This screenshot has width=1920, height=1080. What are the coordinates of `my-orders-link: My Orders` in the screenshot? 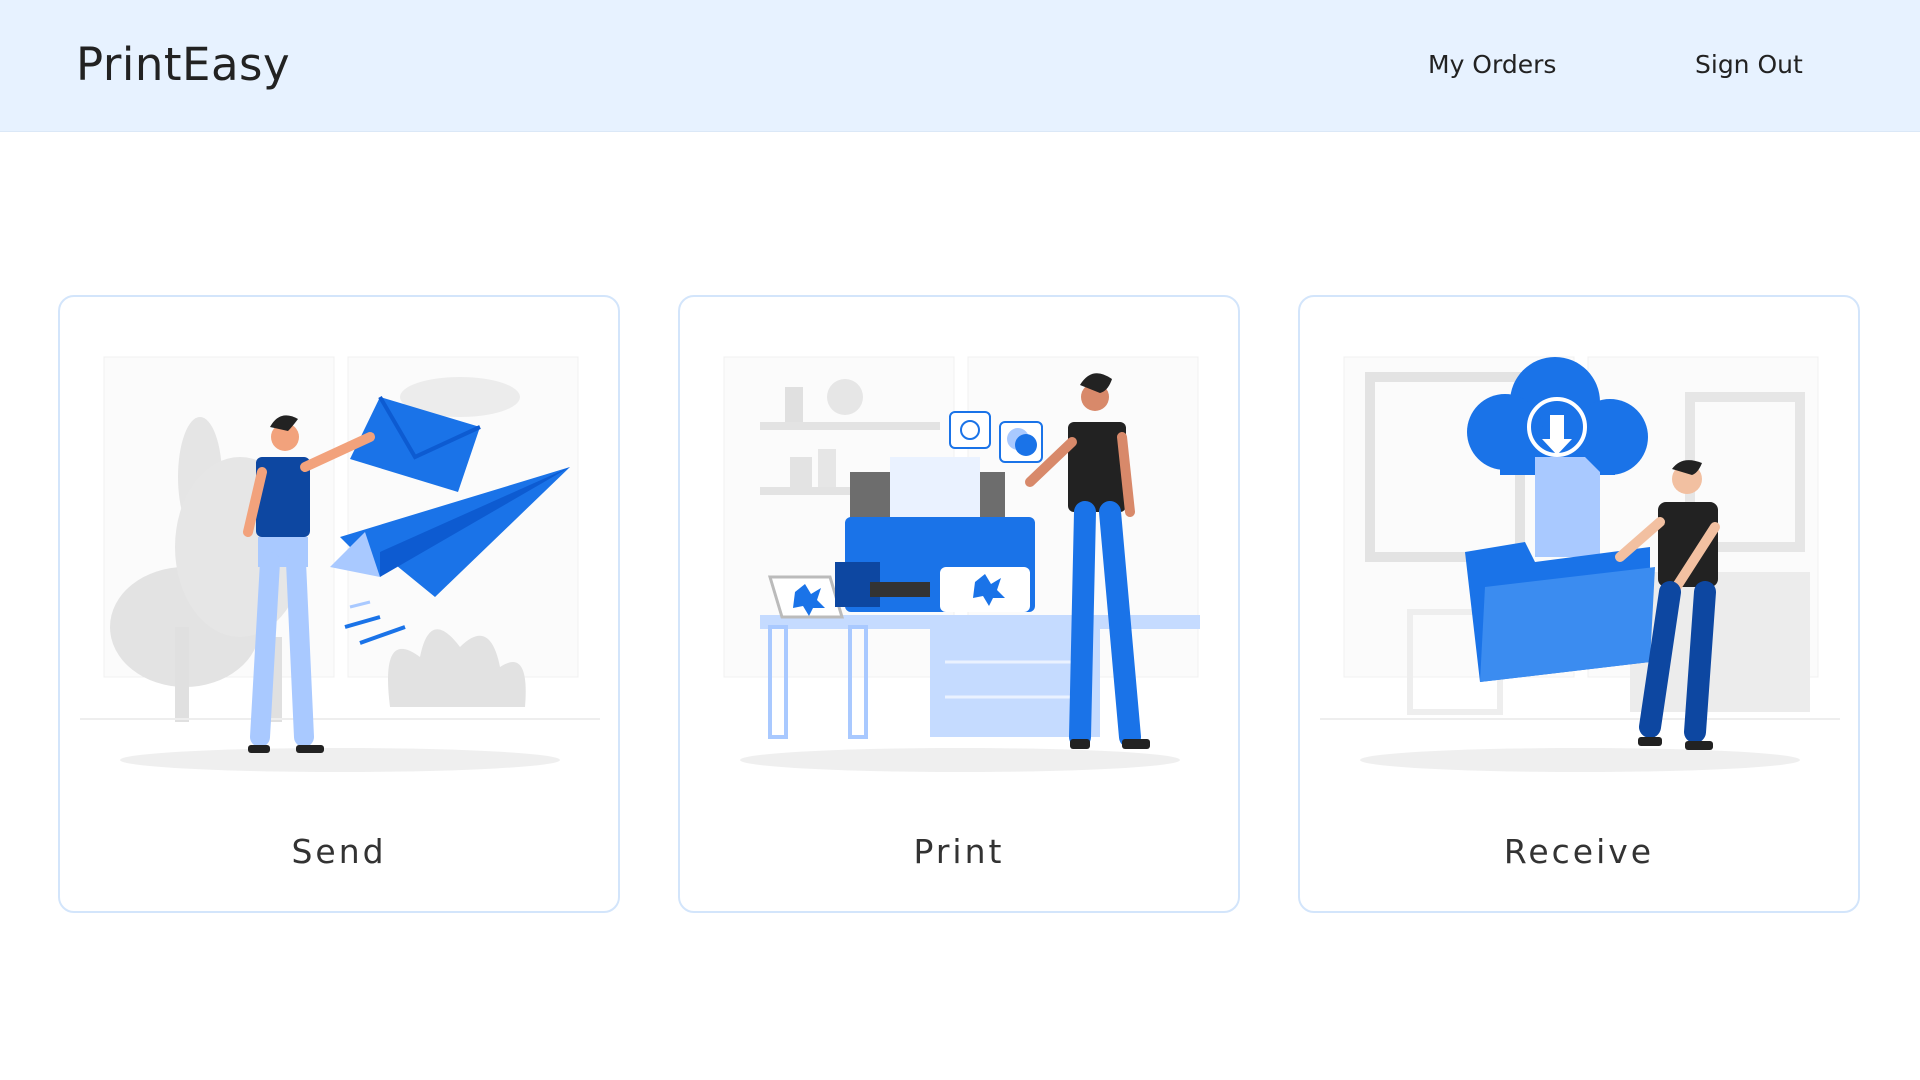 It's located at (1492, 64).